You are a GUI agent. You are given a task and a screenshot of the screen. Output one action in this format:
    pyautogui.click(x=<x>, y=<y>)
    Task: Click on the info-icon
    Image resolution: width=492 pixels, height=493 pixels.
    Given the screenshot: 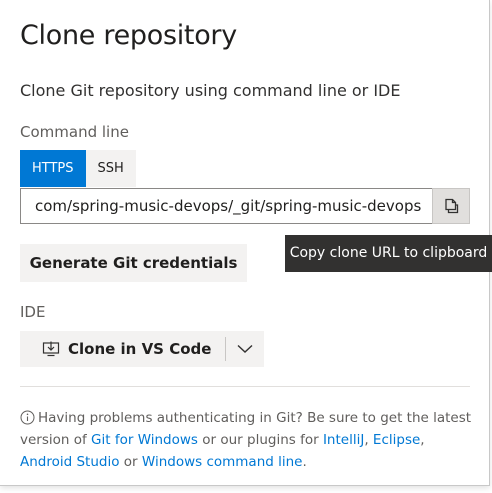 What is the action you would take?
    pyautogui.click(x=27, y=417)
    